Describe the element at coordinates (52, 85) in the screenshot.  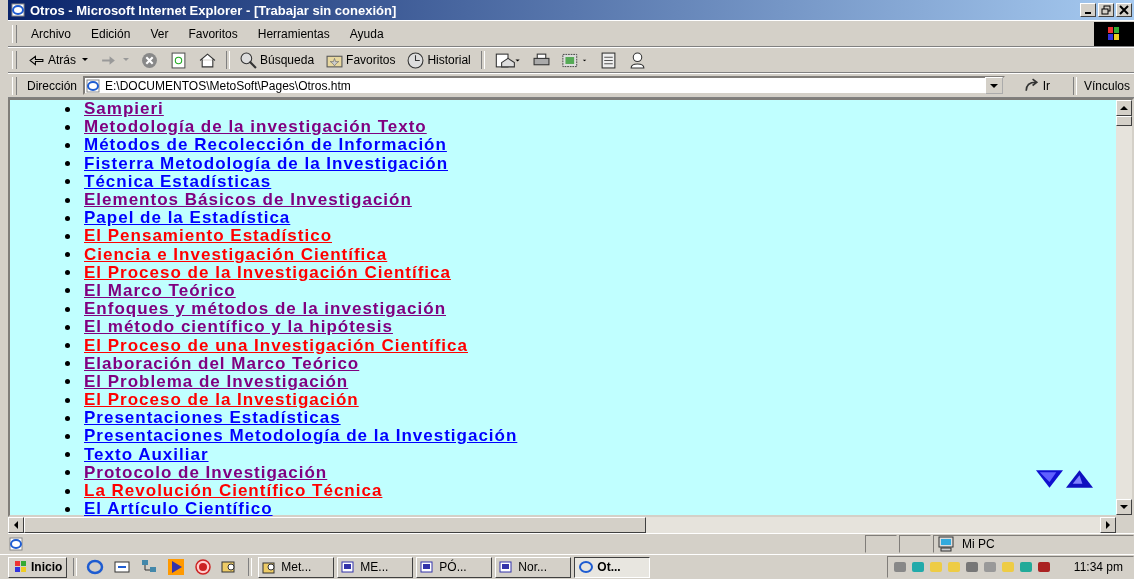
I see `address-label: Dirección` at that location.